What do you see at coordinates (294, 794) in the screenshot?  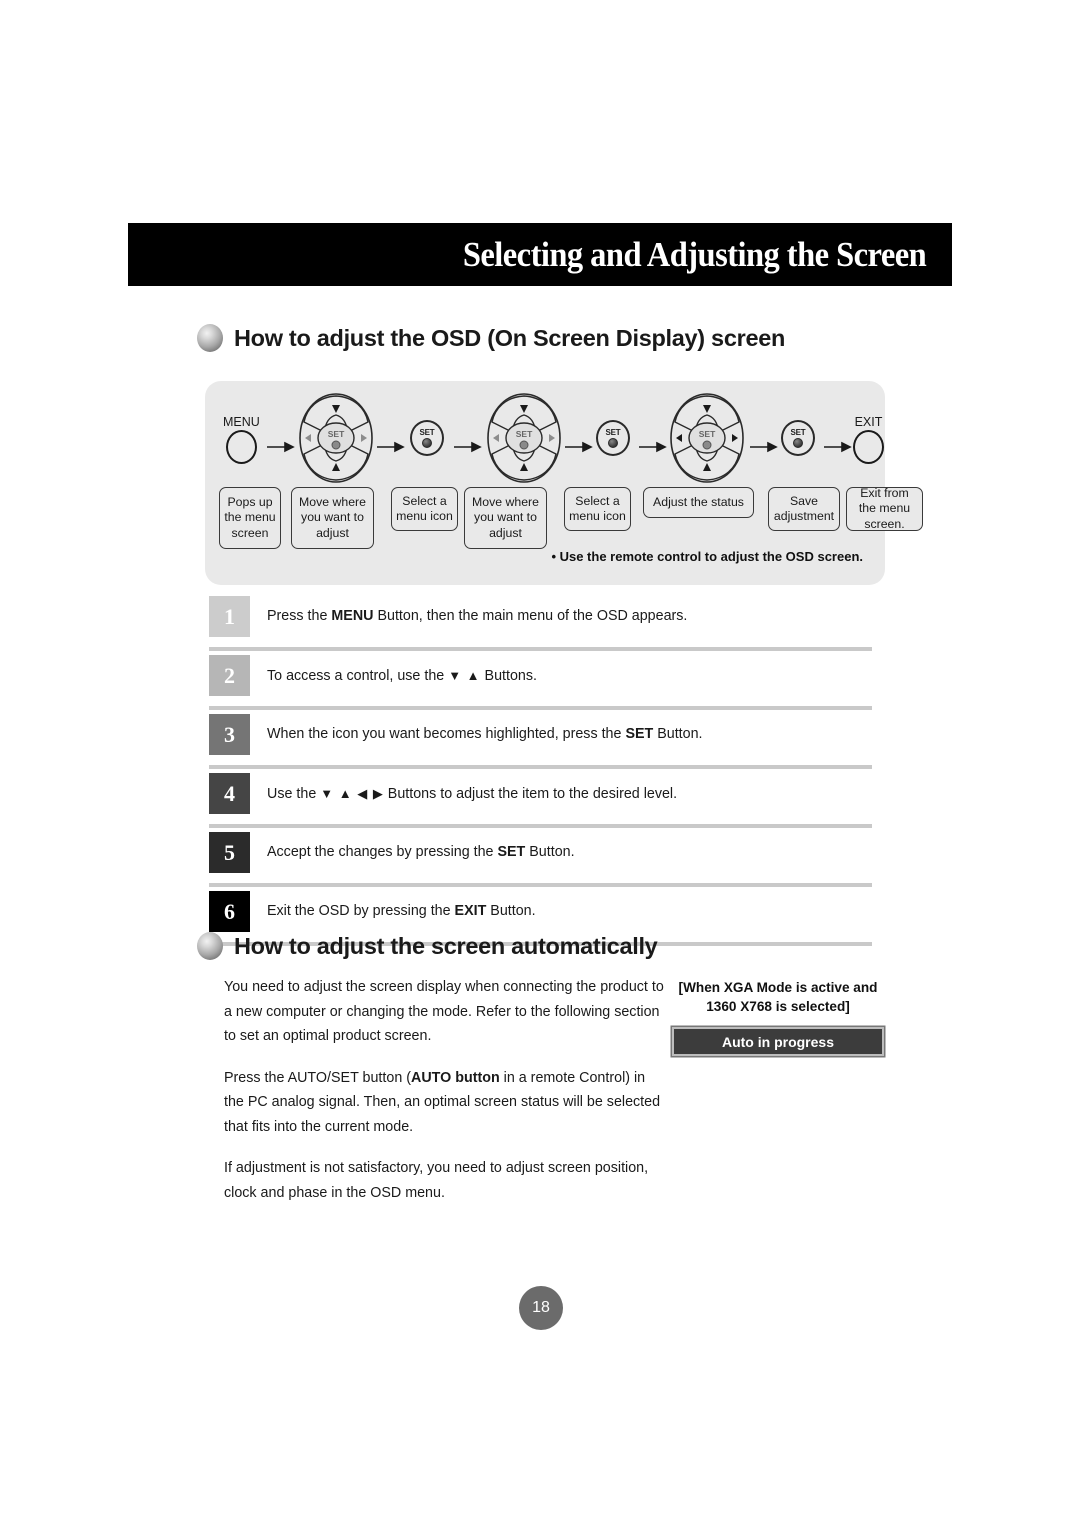 I see `step-text-part: Use the` at bounding box center [294, 794].